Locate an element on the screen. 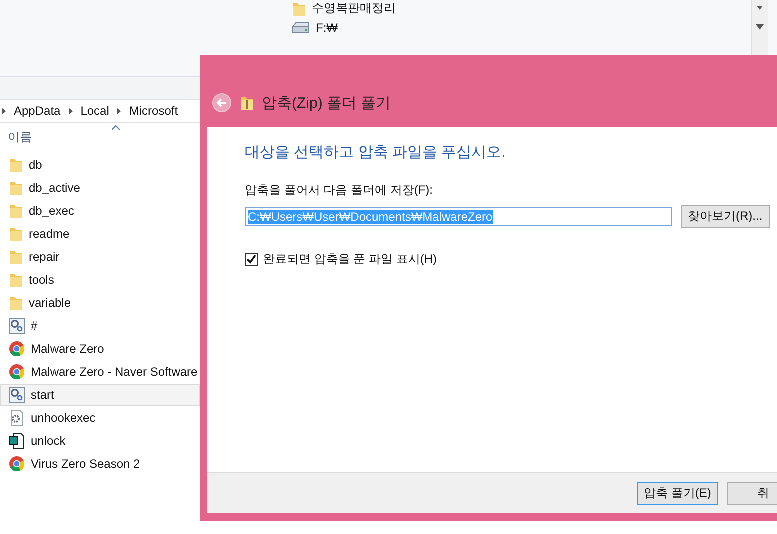 The height and width of the screenshot is (534, 777). file-row: start is located at coordinates (100, 395).